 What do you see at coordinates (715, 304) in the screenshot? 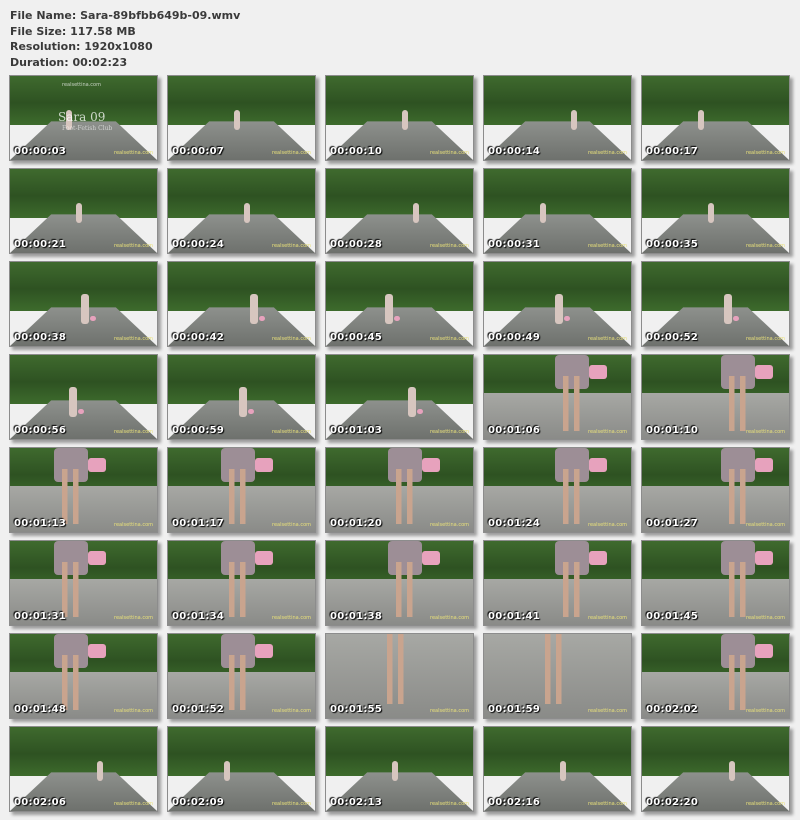
I see `video-thumbnail: realsettina.com 00:00:52` at bounding box center [715, 304].